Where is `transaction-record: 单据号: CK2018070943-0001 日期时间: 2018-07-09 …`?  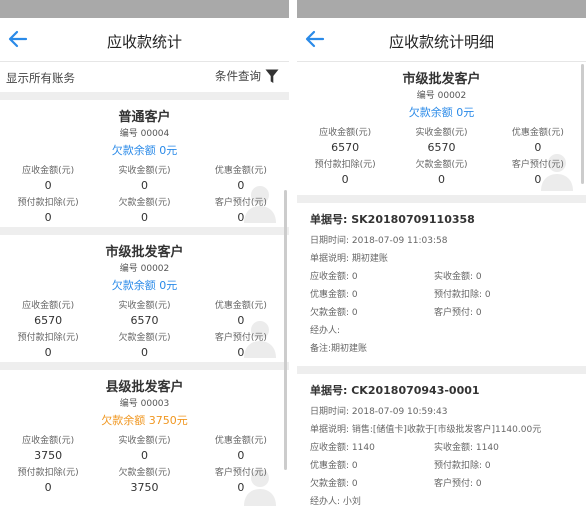
transaction-record: 单据号: CK2018070943-0001 日期时间: 2018-07-09 … is located at coordinates (441, 442).